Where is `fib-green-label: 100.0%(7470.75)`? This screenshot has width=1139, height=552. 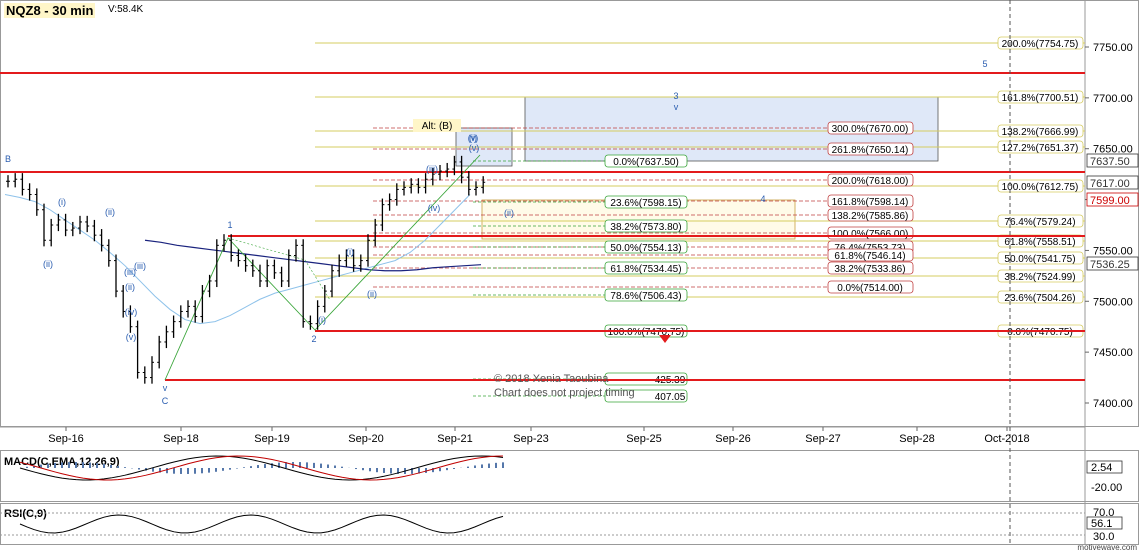 fib-green-label: 100.0%(7470.75) is located at coordinates (646, 332).